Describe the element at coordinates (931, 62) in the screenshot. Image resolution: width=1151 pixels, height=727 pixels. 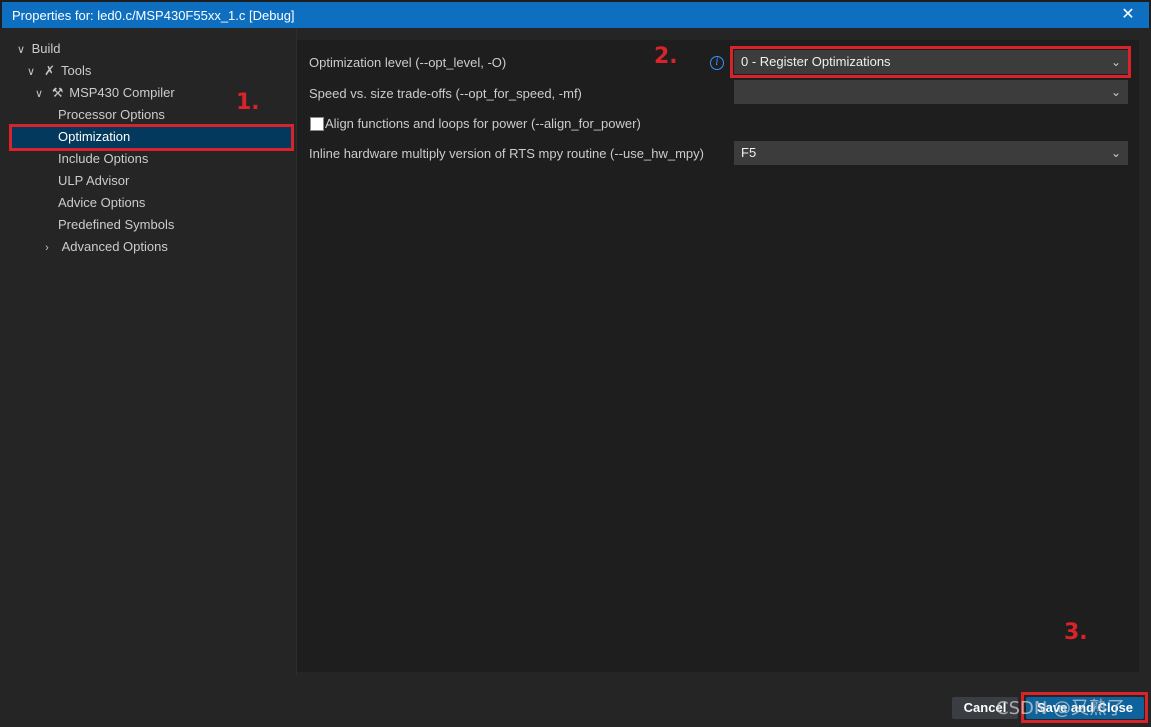
I see `opt-level-select: 0 - Register Optimizations ⌄` at that location.